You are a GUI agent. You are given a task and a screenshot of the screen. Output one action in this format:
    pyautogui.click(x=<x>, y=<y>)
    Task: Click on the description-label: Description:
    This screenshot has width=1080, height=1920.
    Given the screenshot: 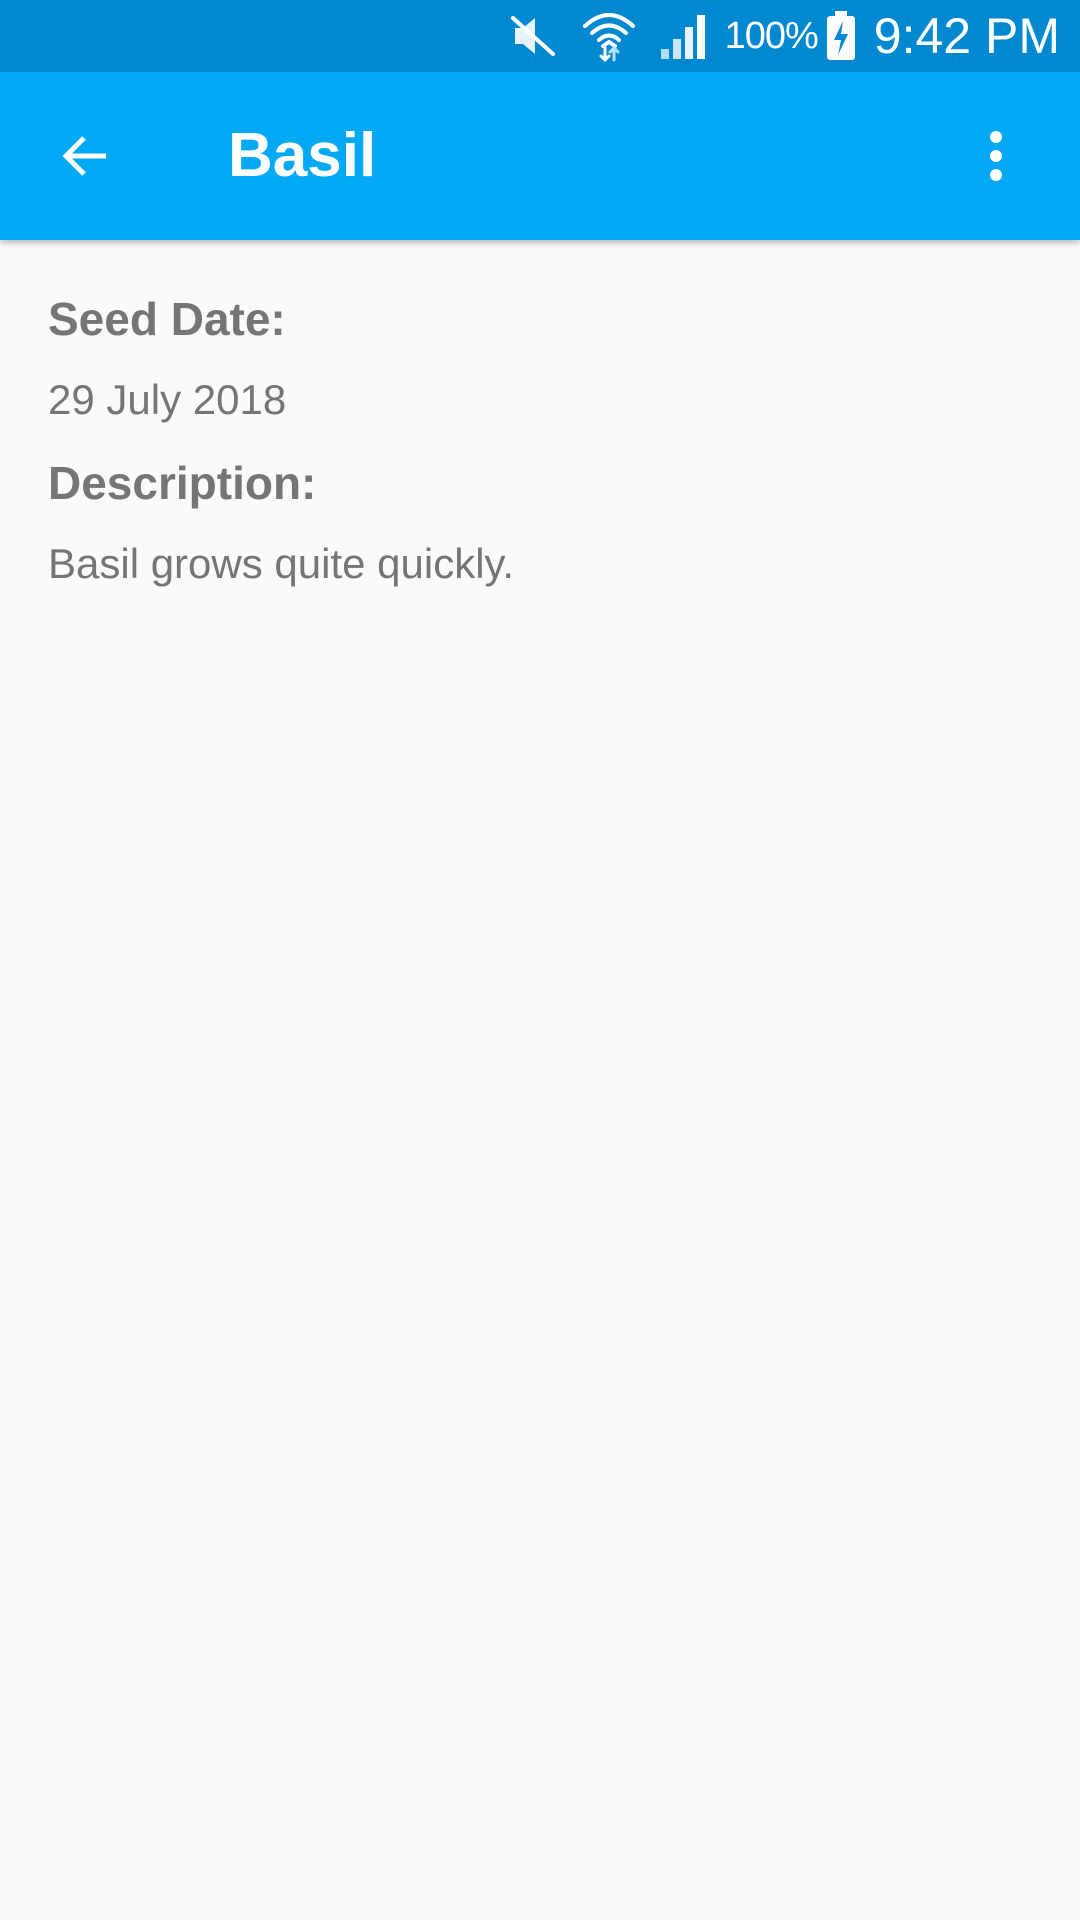 What is the action you would take?
    pyautogui.click(x=182, y=482)
    